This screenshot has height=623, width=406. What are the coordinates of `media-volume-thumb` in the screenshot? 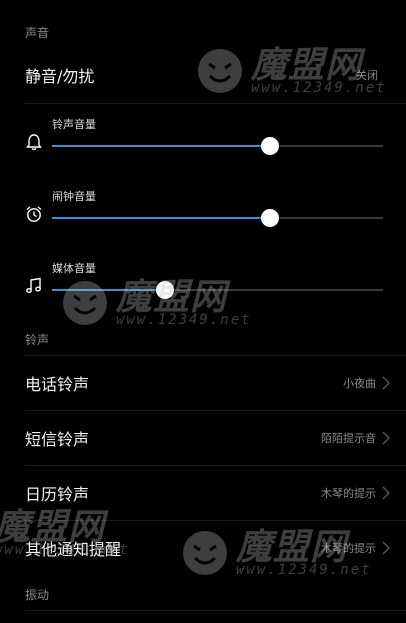 It's located at (164, 290).